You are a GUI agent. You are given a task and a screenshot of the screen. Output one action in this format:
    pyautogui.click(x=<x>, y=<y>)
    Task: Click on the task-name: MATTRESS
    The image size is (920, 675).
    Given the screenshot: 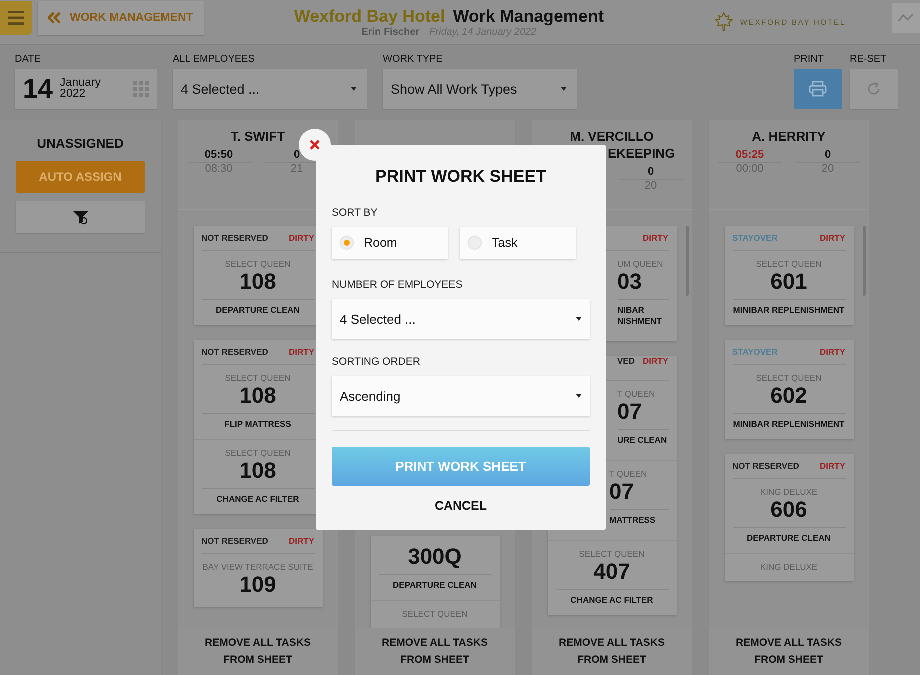 What is the action you would take?
    pyautogui.click(x=633, y=520)
    